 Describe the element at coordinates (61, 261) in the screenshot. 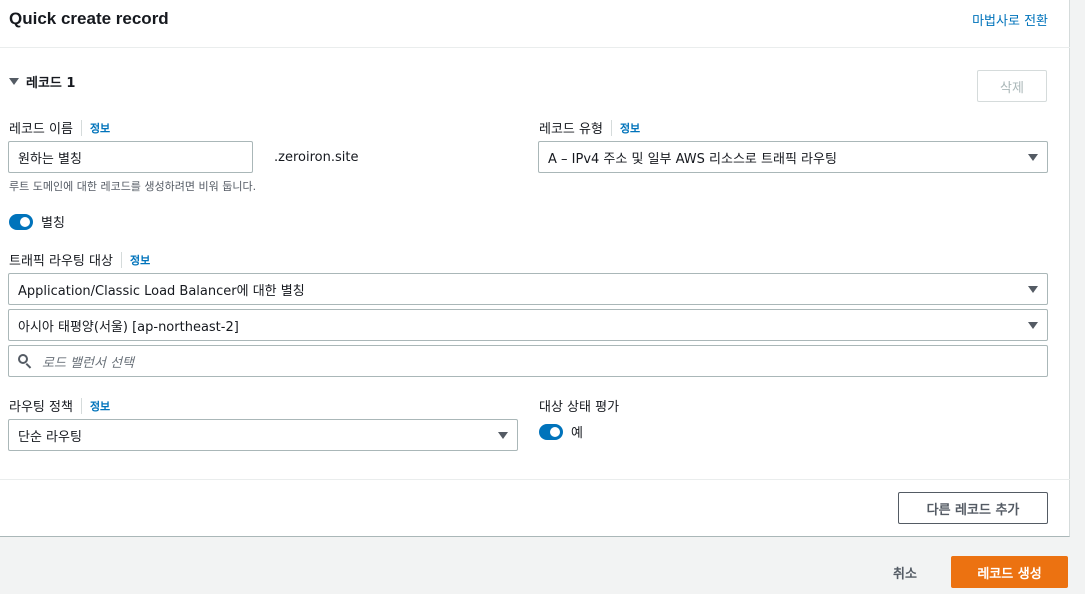

I see `route-target-label-text: 트래픽 라우팅 대상` at that location.